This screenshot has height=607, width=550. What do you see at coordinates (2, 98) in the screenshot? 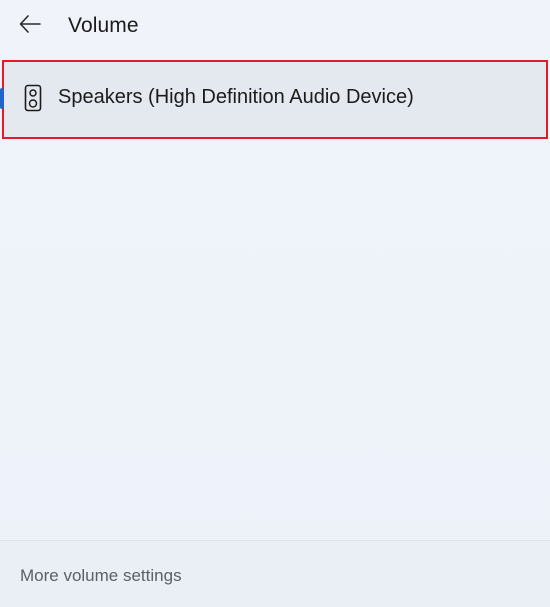
I see `selection-indicator` at bounding box center [2, 98].